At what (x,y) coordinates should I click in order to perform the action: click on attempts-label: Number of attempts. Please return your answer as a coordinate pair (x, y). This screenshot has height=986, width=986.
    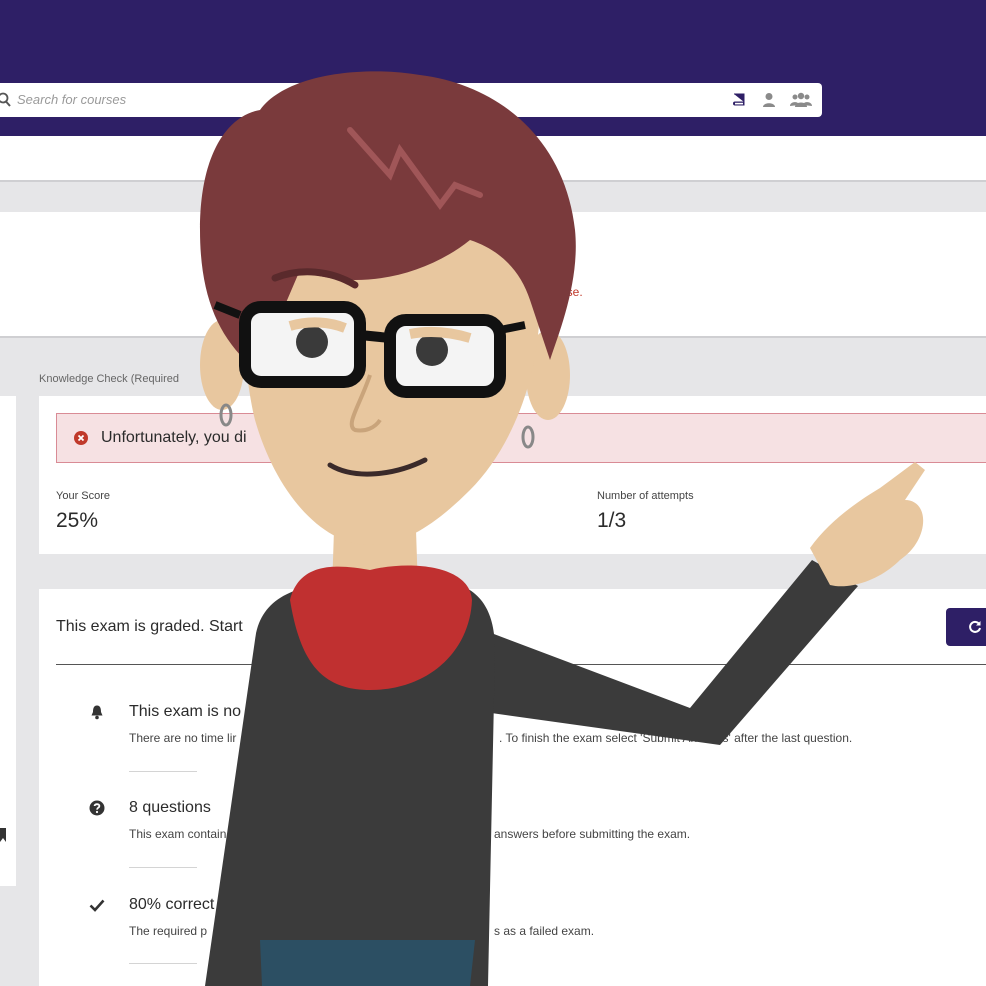
    Looking at the image, I should click on (645, 496).